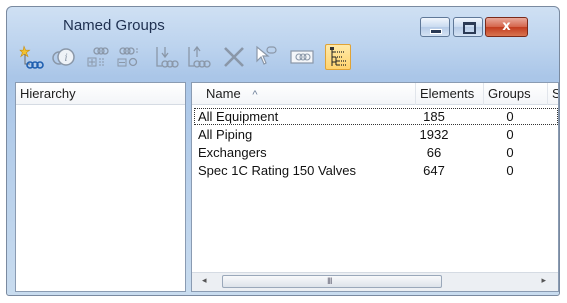 The image size is (567, 303). I want to click on hierarchy-header-label: Hierarchy, so click(48, 93).